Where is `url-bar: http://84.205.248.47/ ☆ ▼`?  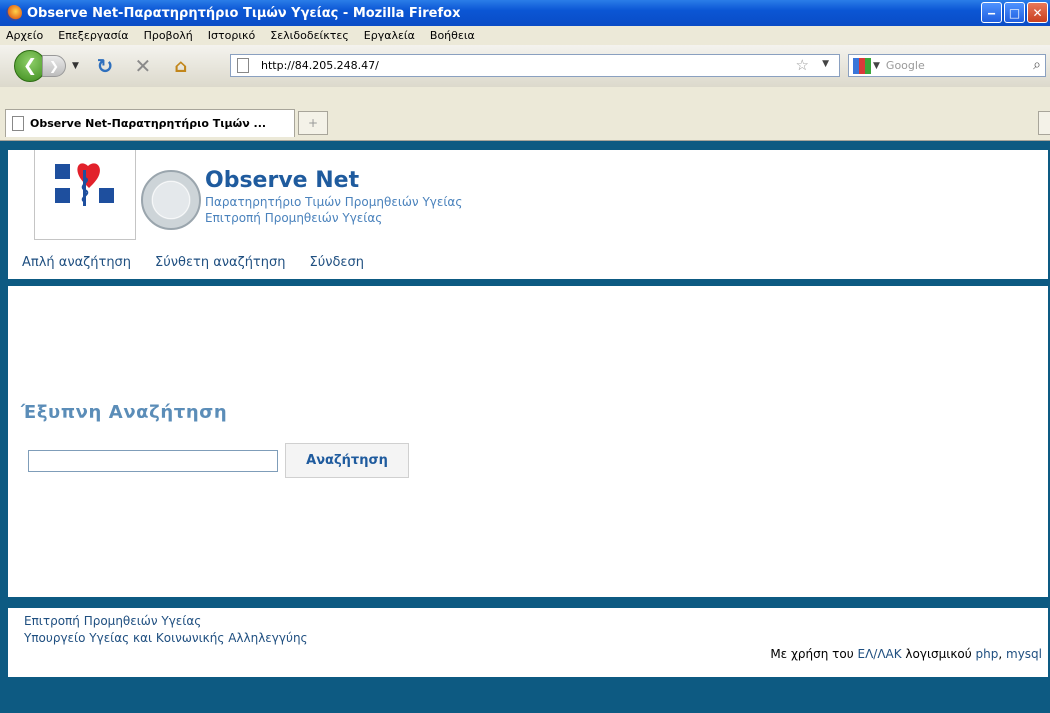 url-bar: http://84.205.248.47/ ☆ ▼ is located at coordinates (535, 65).